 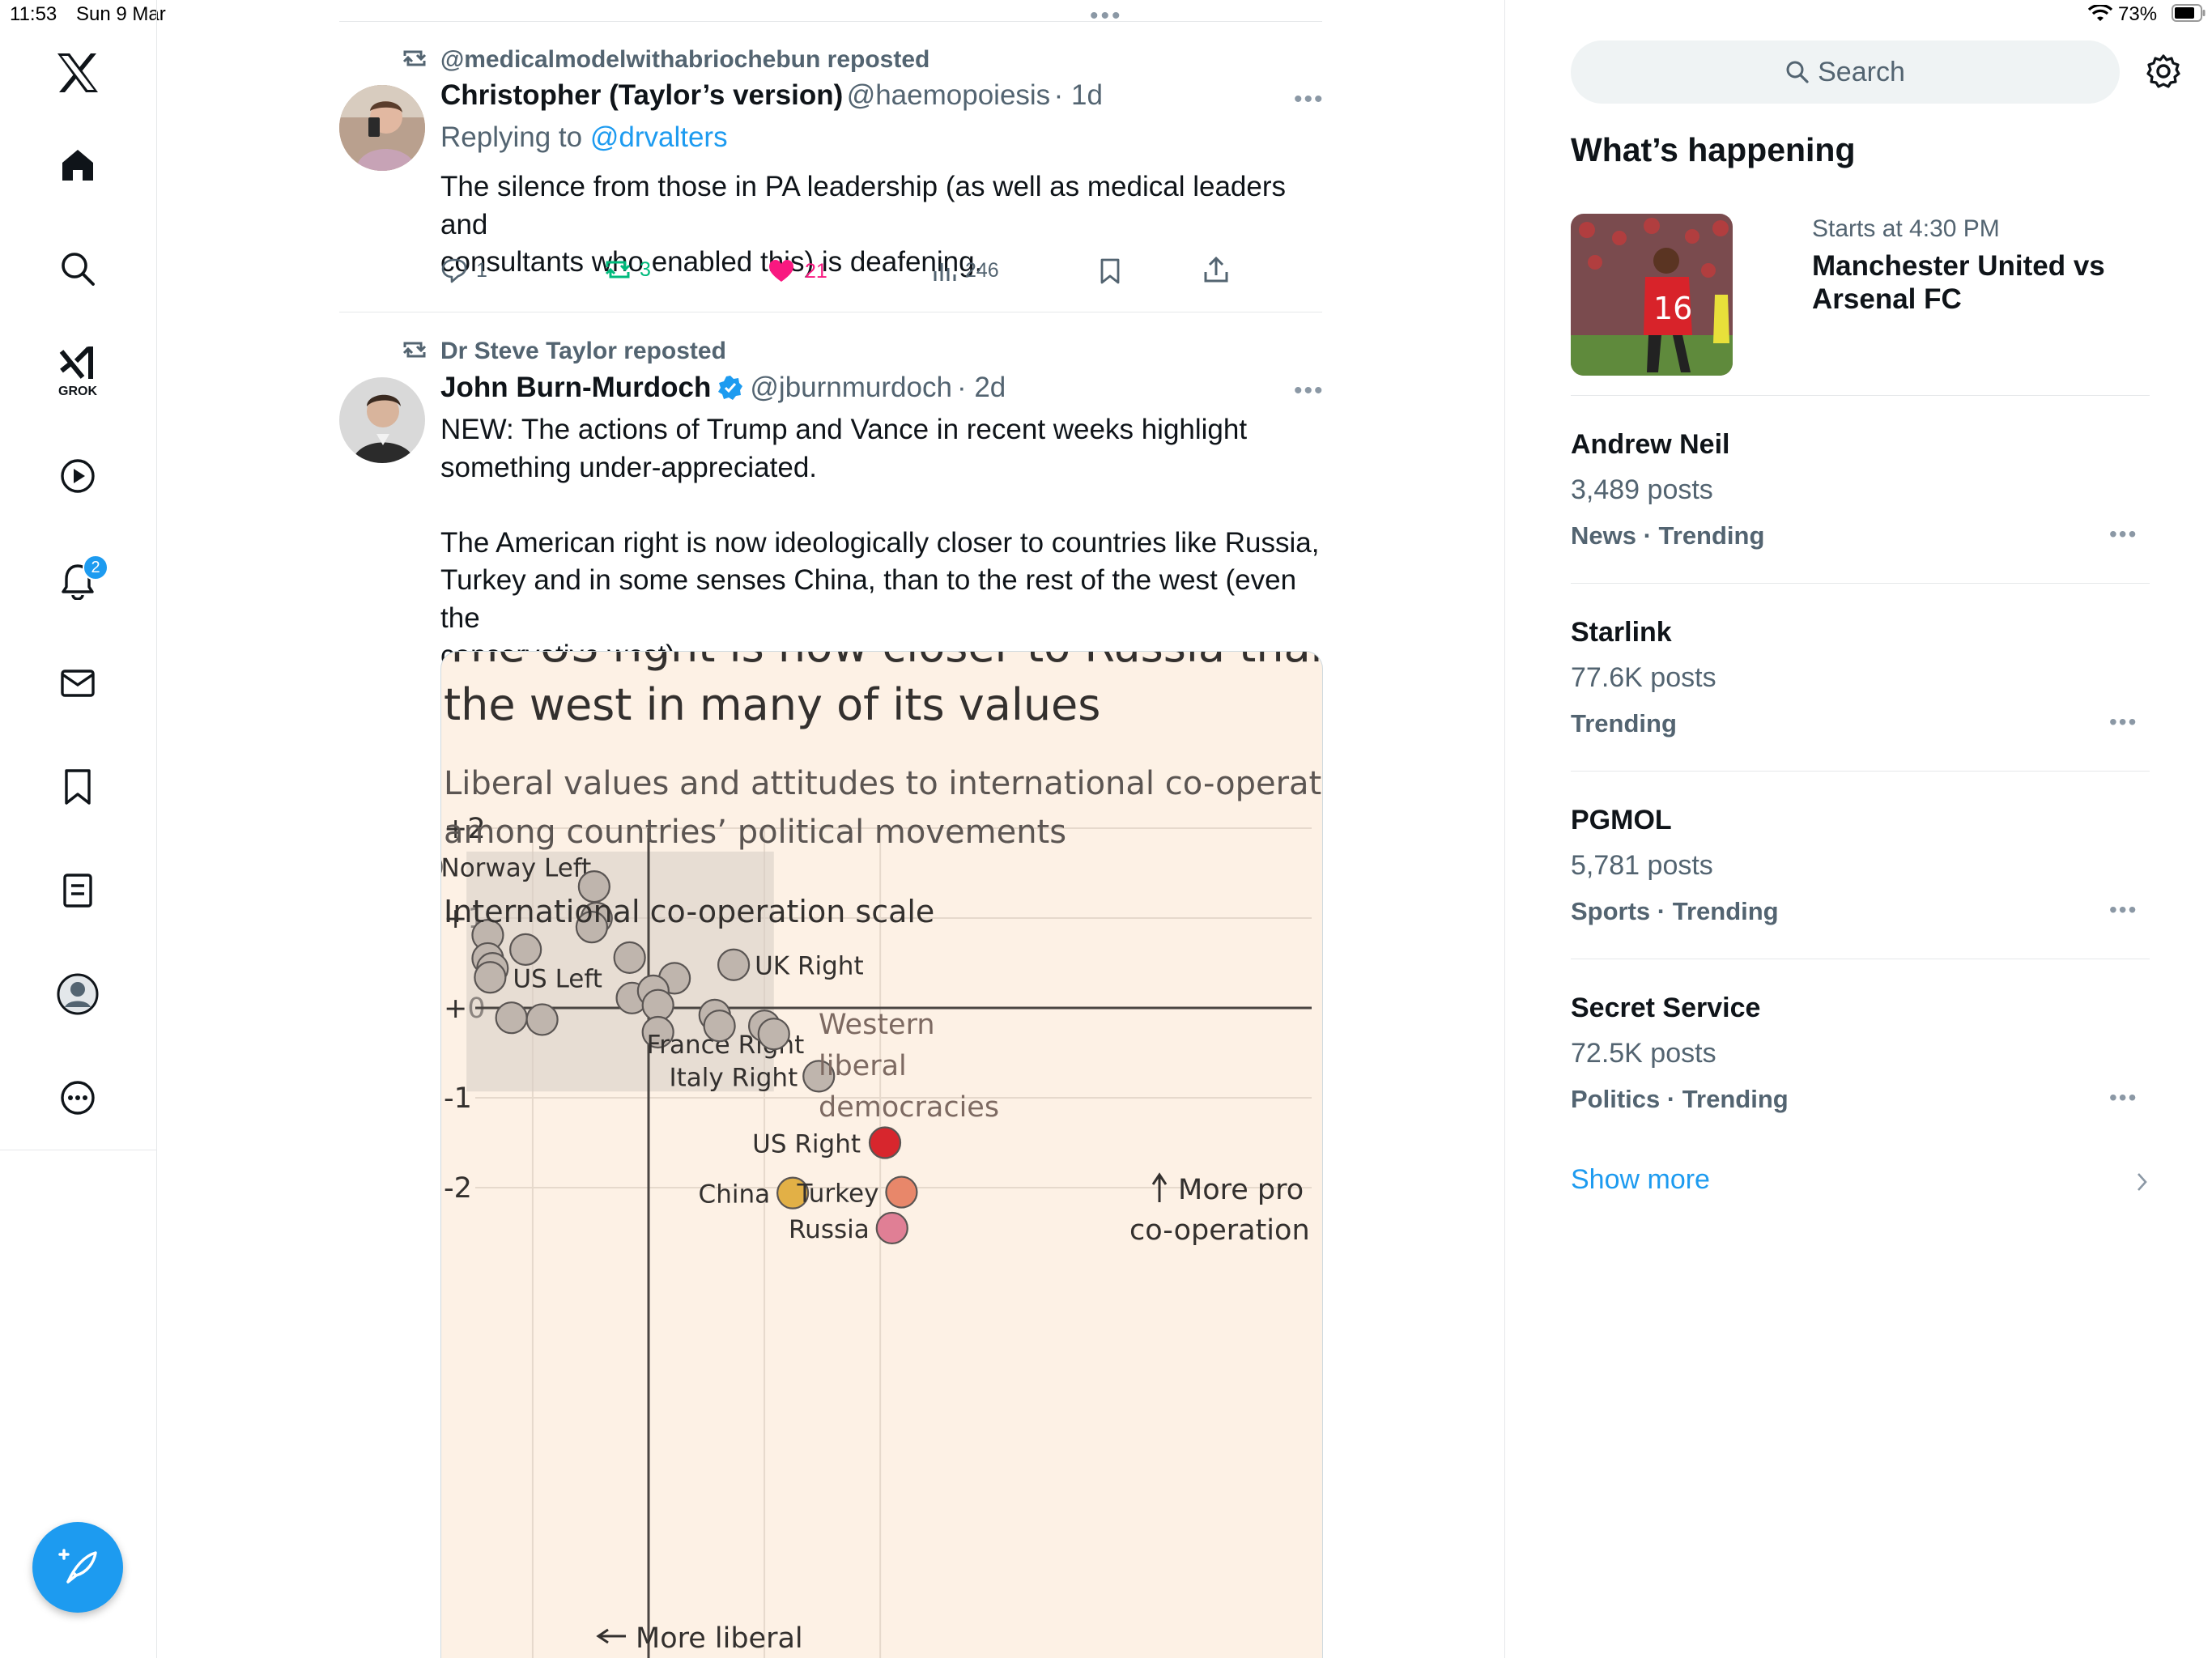 I want to click on tweet-handle: @jburnmurdoch, so click(x=851, y=388).